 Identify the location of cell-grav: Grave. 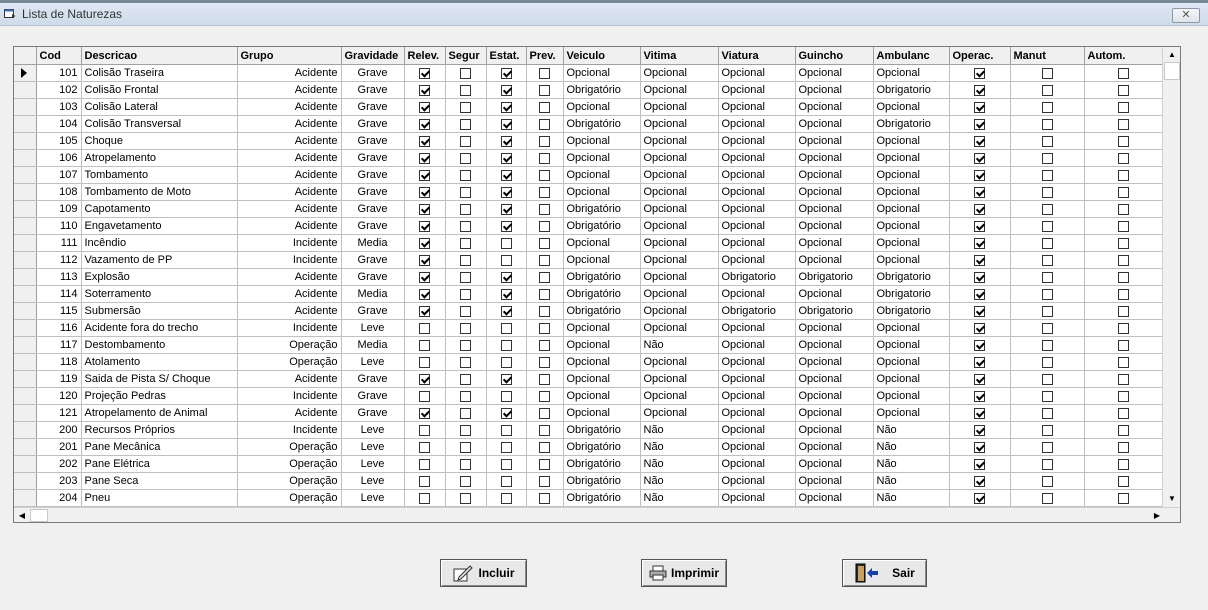
(373, 73).